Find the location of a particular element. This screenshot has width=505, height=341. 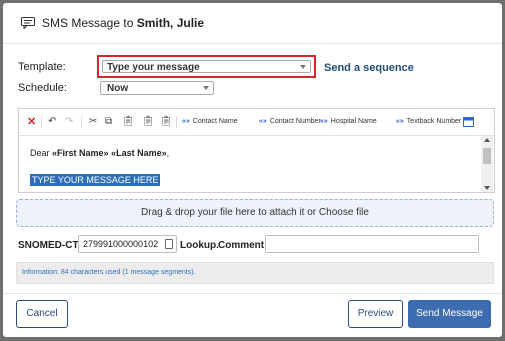

template-select: Type your message is located at coordinates (206, 66).